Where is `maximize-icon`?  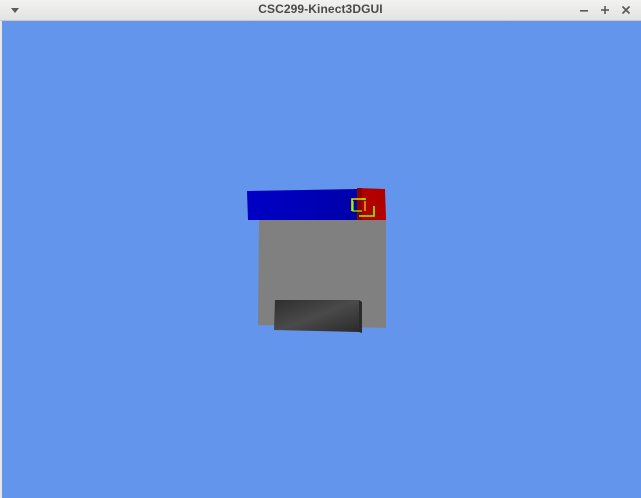 maximize-icon is located at coordinates (605, 10).